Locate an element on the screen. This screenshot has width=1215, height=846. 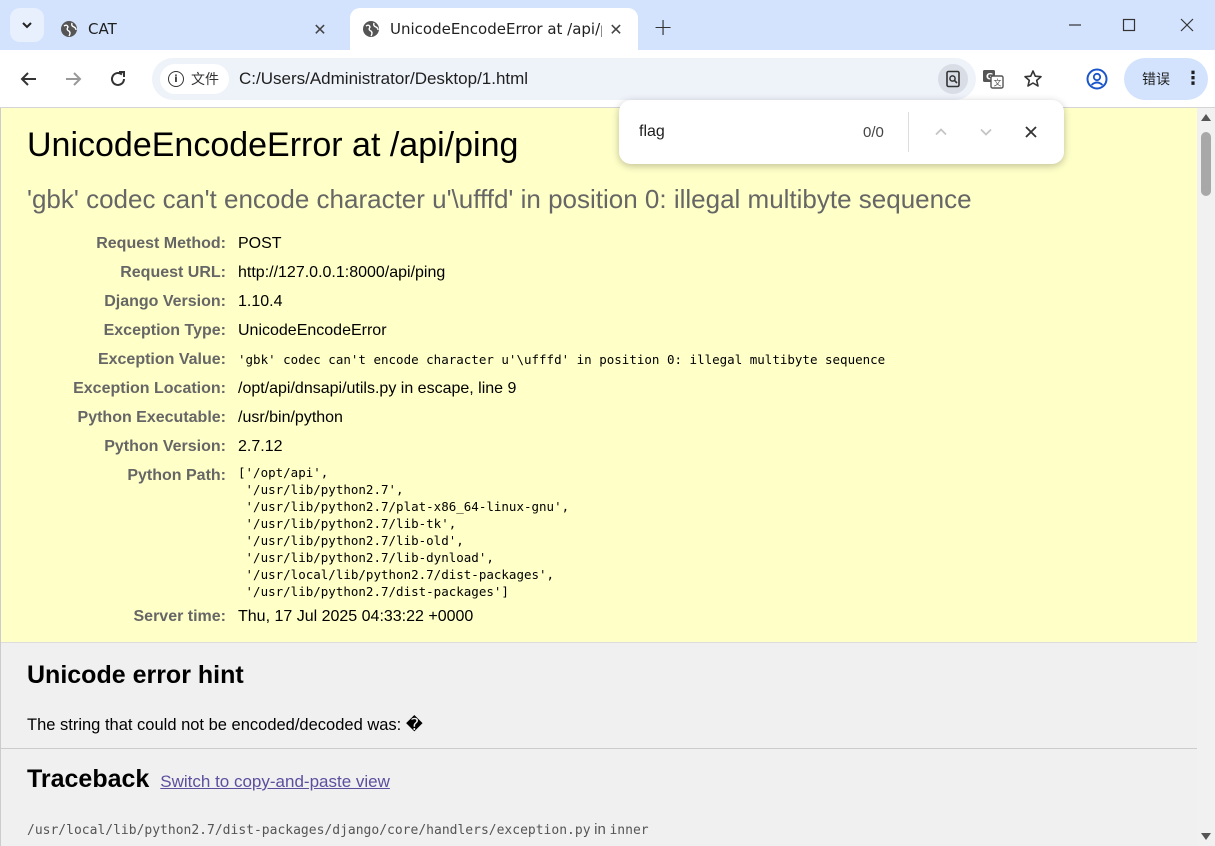
maximize-button is located at coordinates (1129, 25).